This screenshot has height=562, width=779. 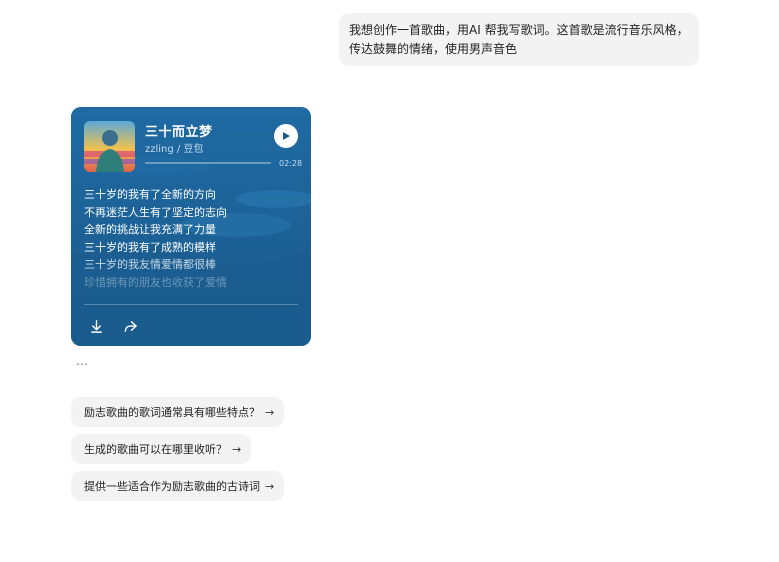 I want to click on suggestion-chip: 生成的歌曲可以在哪里收听？ →, so click(x=161, y=449).